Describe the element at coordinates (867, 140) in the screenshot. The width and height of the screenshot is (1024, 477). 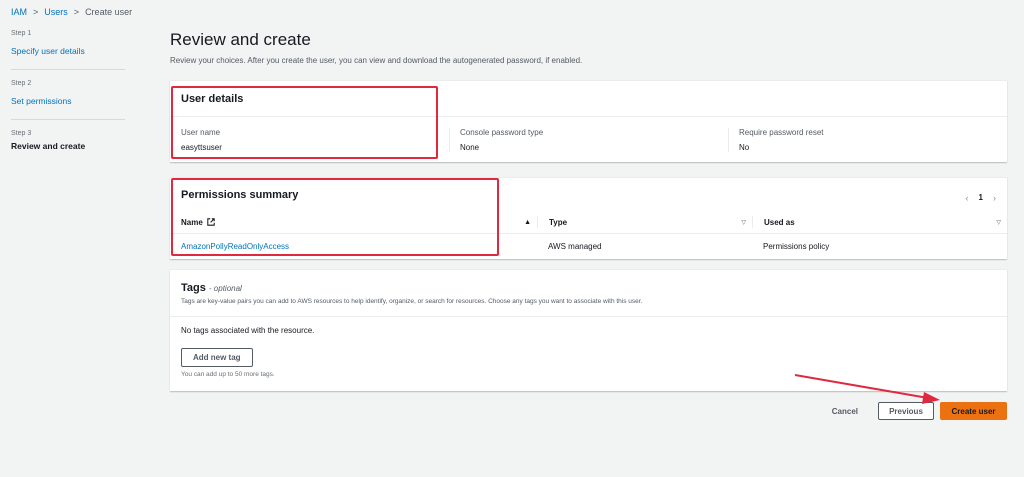
I see `field-require-password-reset: Require password reset No` at that location.